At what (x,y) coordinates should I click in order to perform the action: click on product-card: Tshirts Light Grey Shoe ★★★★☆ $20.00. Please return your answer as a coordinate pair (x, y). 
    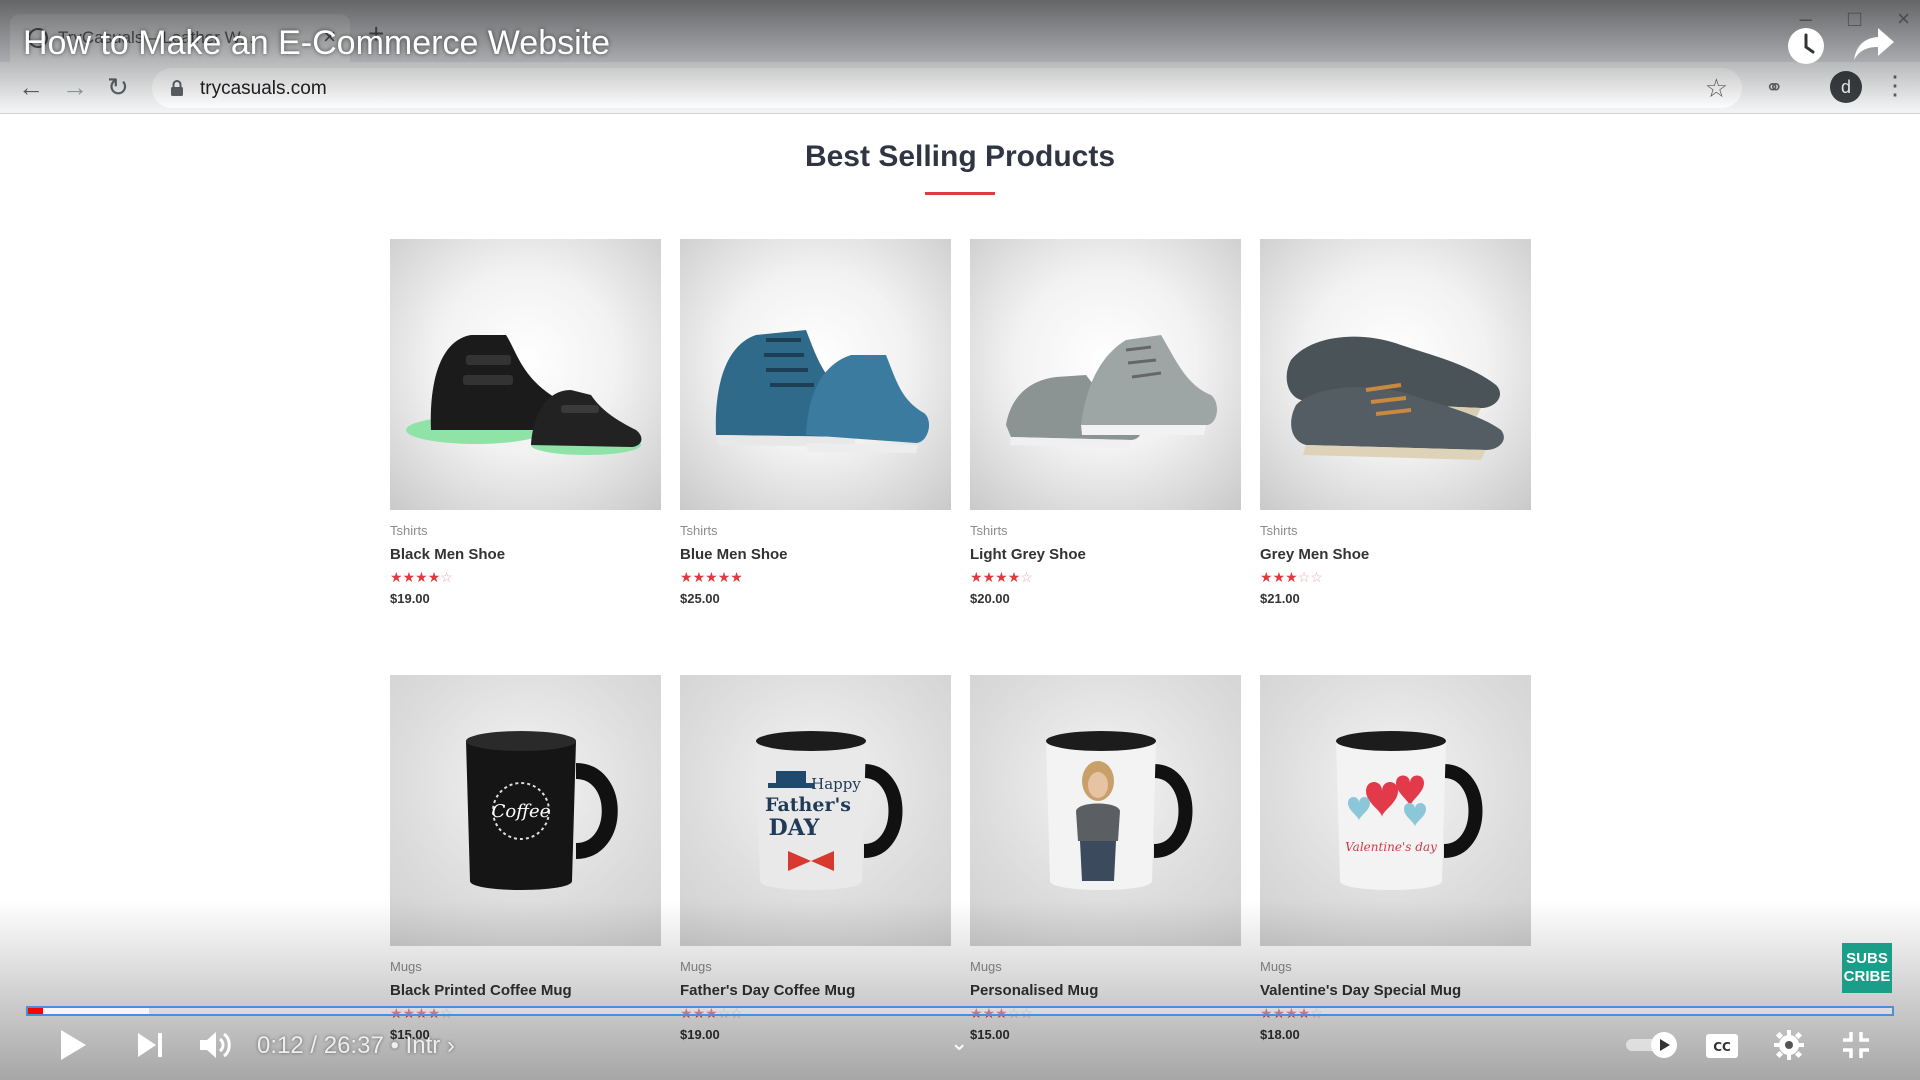
    Looking at the image, I should click on (1105, 422).